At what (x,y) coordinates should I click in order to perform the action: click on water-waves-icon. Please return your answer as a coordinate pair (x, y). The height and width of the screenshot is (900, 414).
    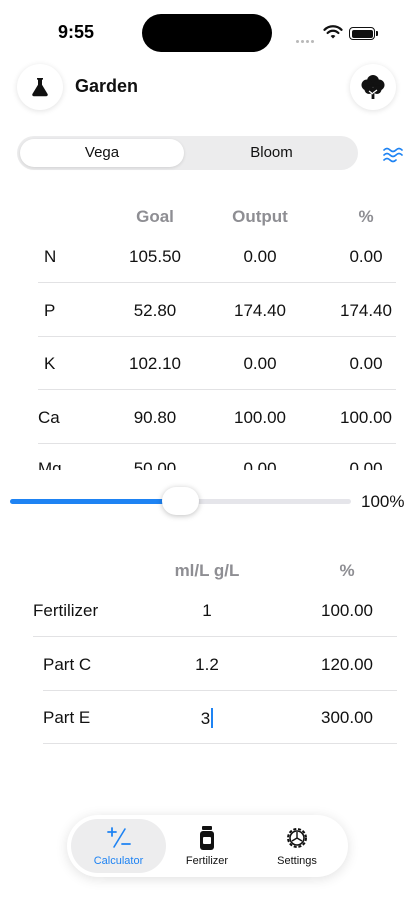
    Looking at the image, I should click on (393, 154).